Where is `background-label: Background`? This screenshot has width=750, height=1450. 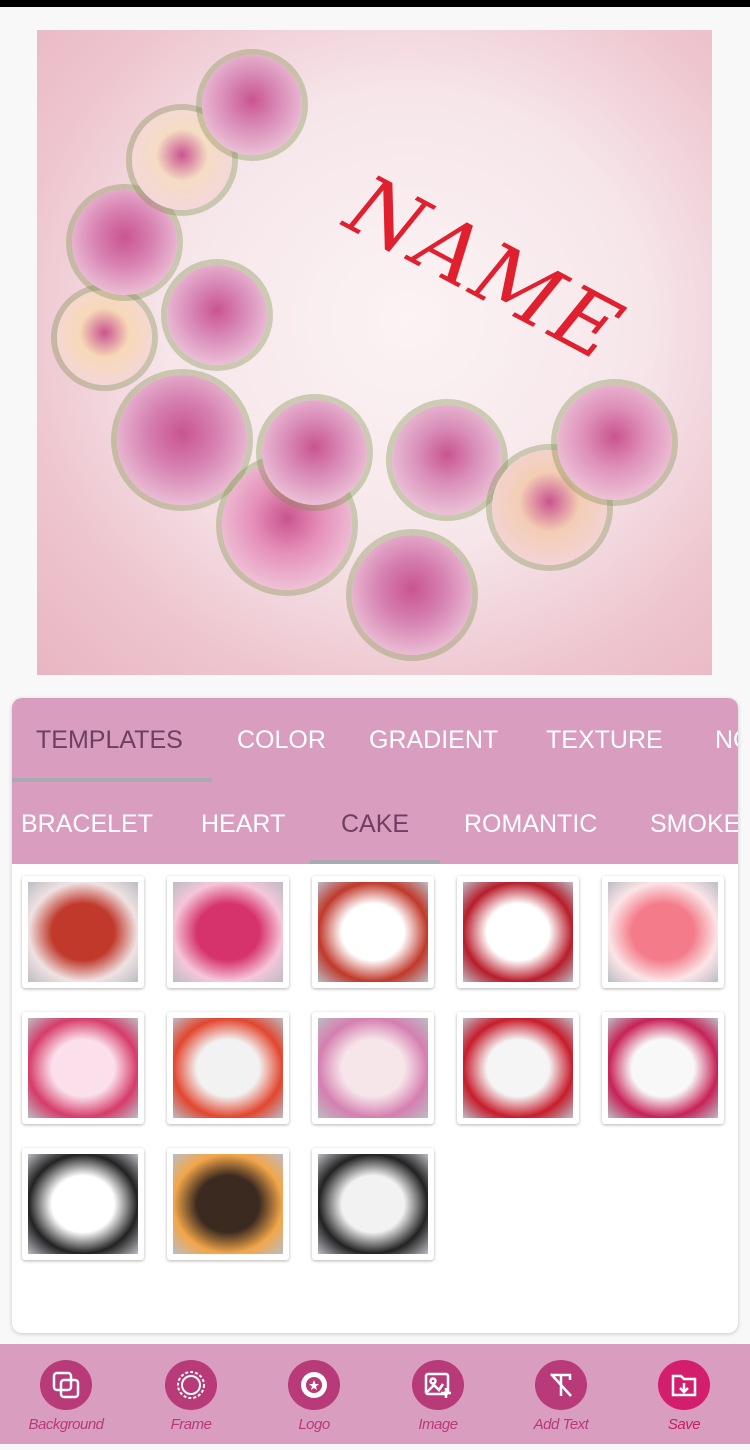
background-label: Background is located at coordinates (66, 1424).